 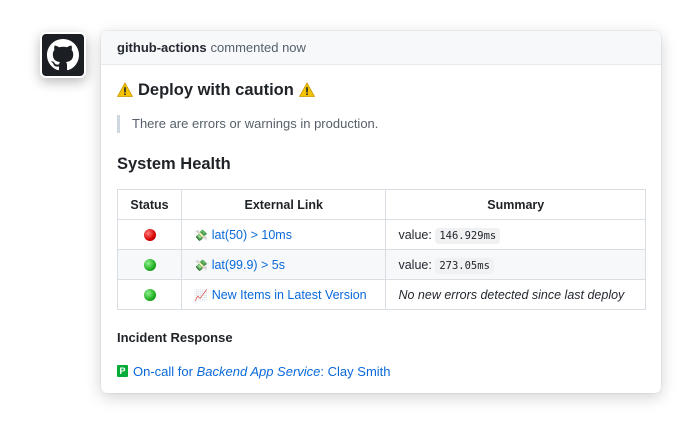 I want to click on github-logo-icon, so click(x=63, y=55).